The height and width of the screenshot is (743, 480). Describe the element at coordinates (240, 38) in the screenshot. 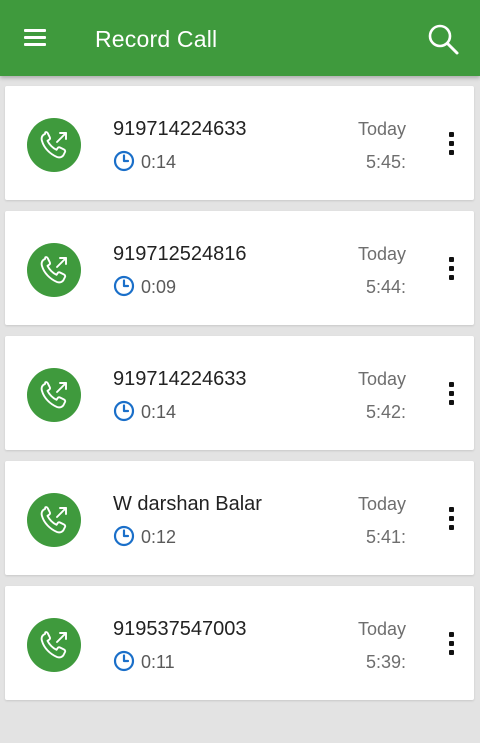

I see `app-bar: Record Call` at that location.